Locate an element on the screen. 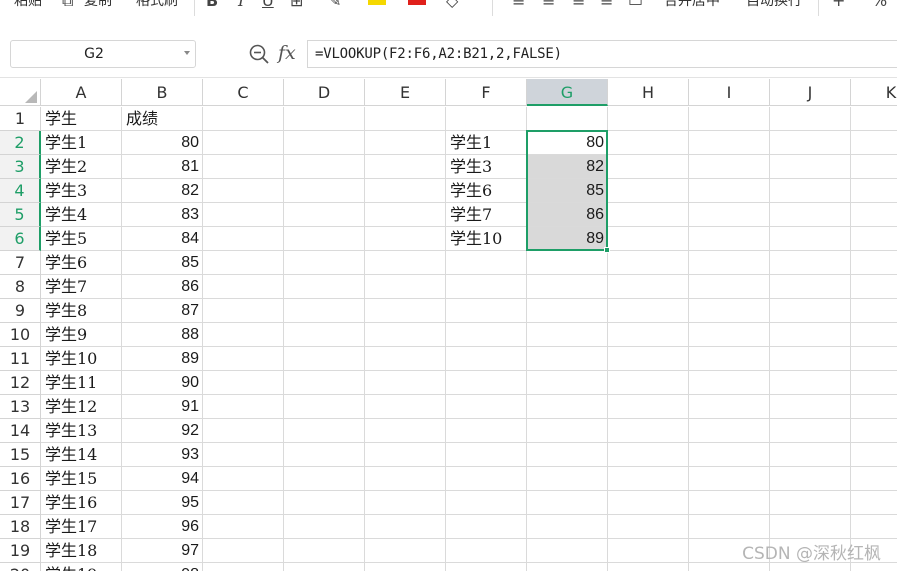  cell-f5: 学生7 is located at coordinates (486, 214).